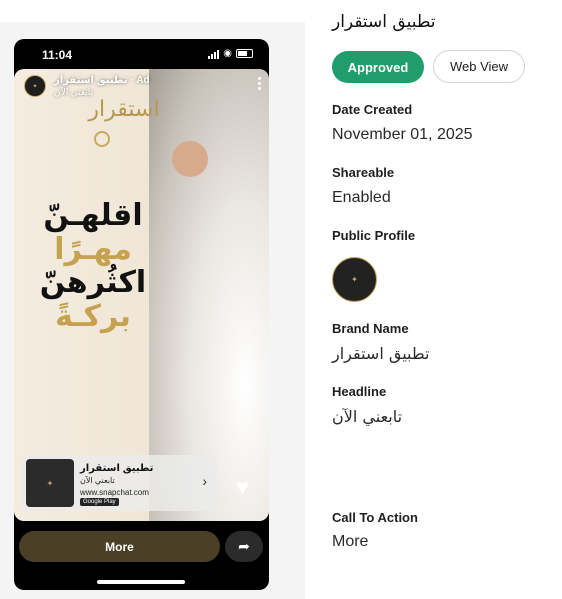 This screenshot has height=599, width=562. What do you see at coordinates (244, 546) in the screenshot?
I see `share-arrow-icon: ➦` at bounding box center [244, 546].